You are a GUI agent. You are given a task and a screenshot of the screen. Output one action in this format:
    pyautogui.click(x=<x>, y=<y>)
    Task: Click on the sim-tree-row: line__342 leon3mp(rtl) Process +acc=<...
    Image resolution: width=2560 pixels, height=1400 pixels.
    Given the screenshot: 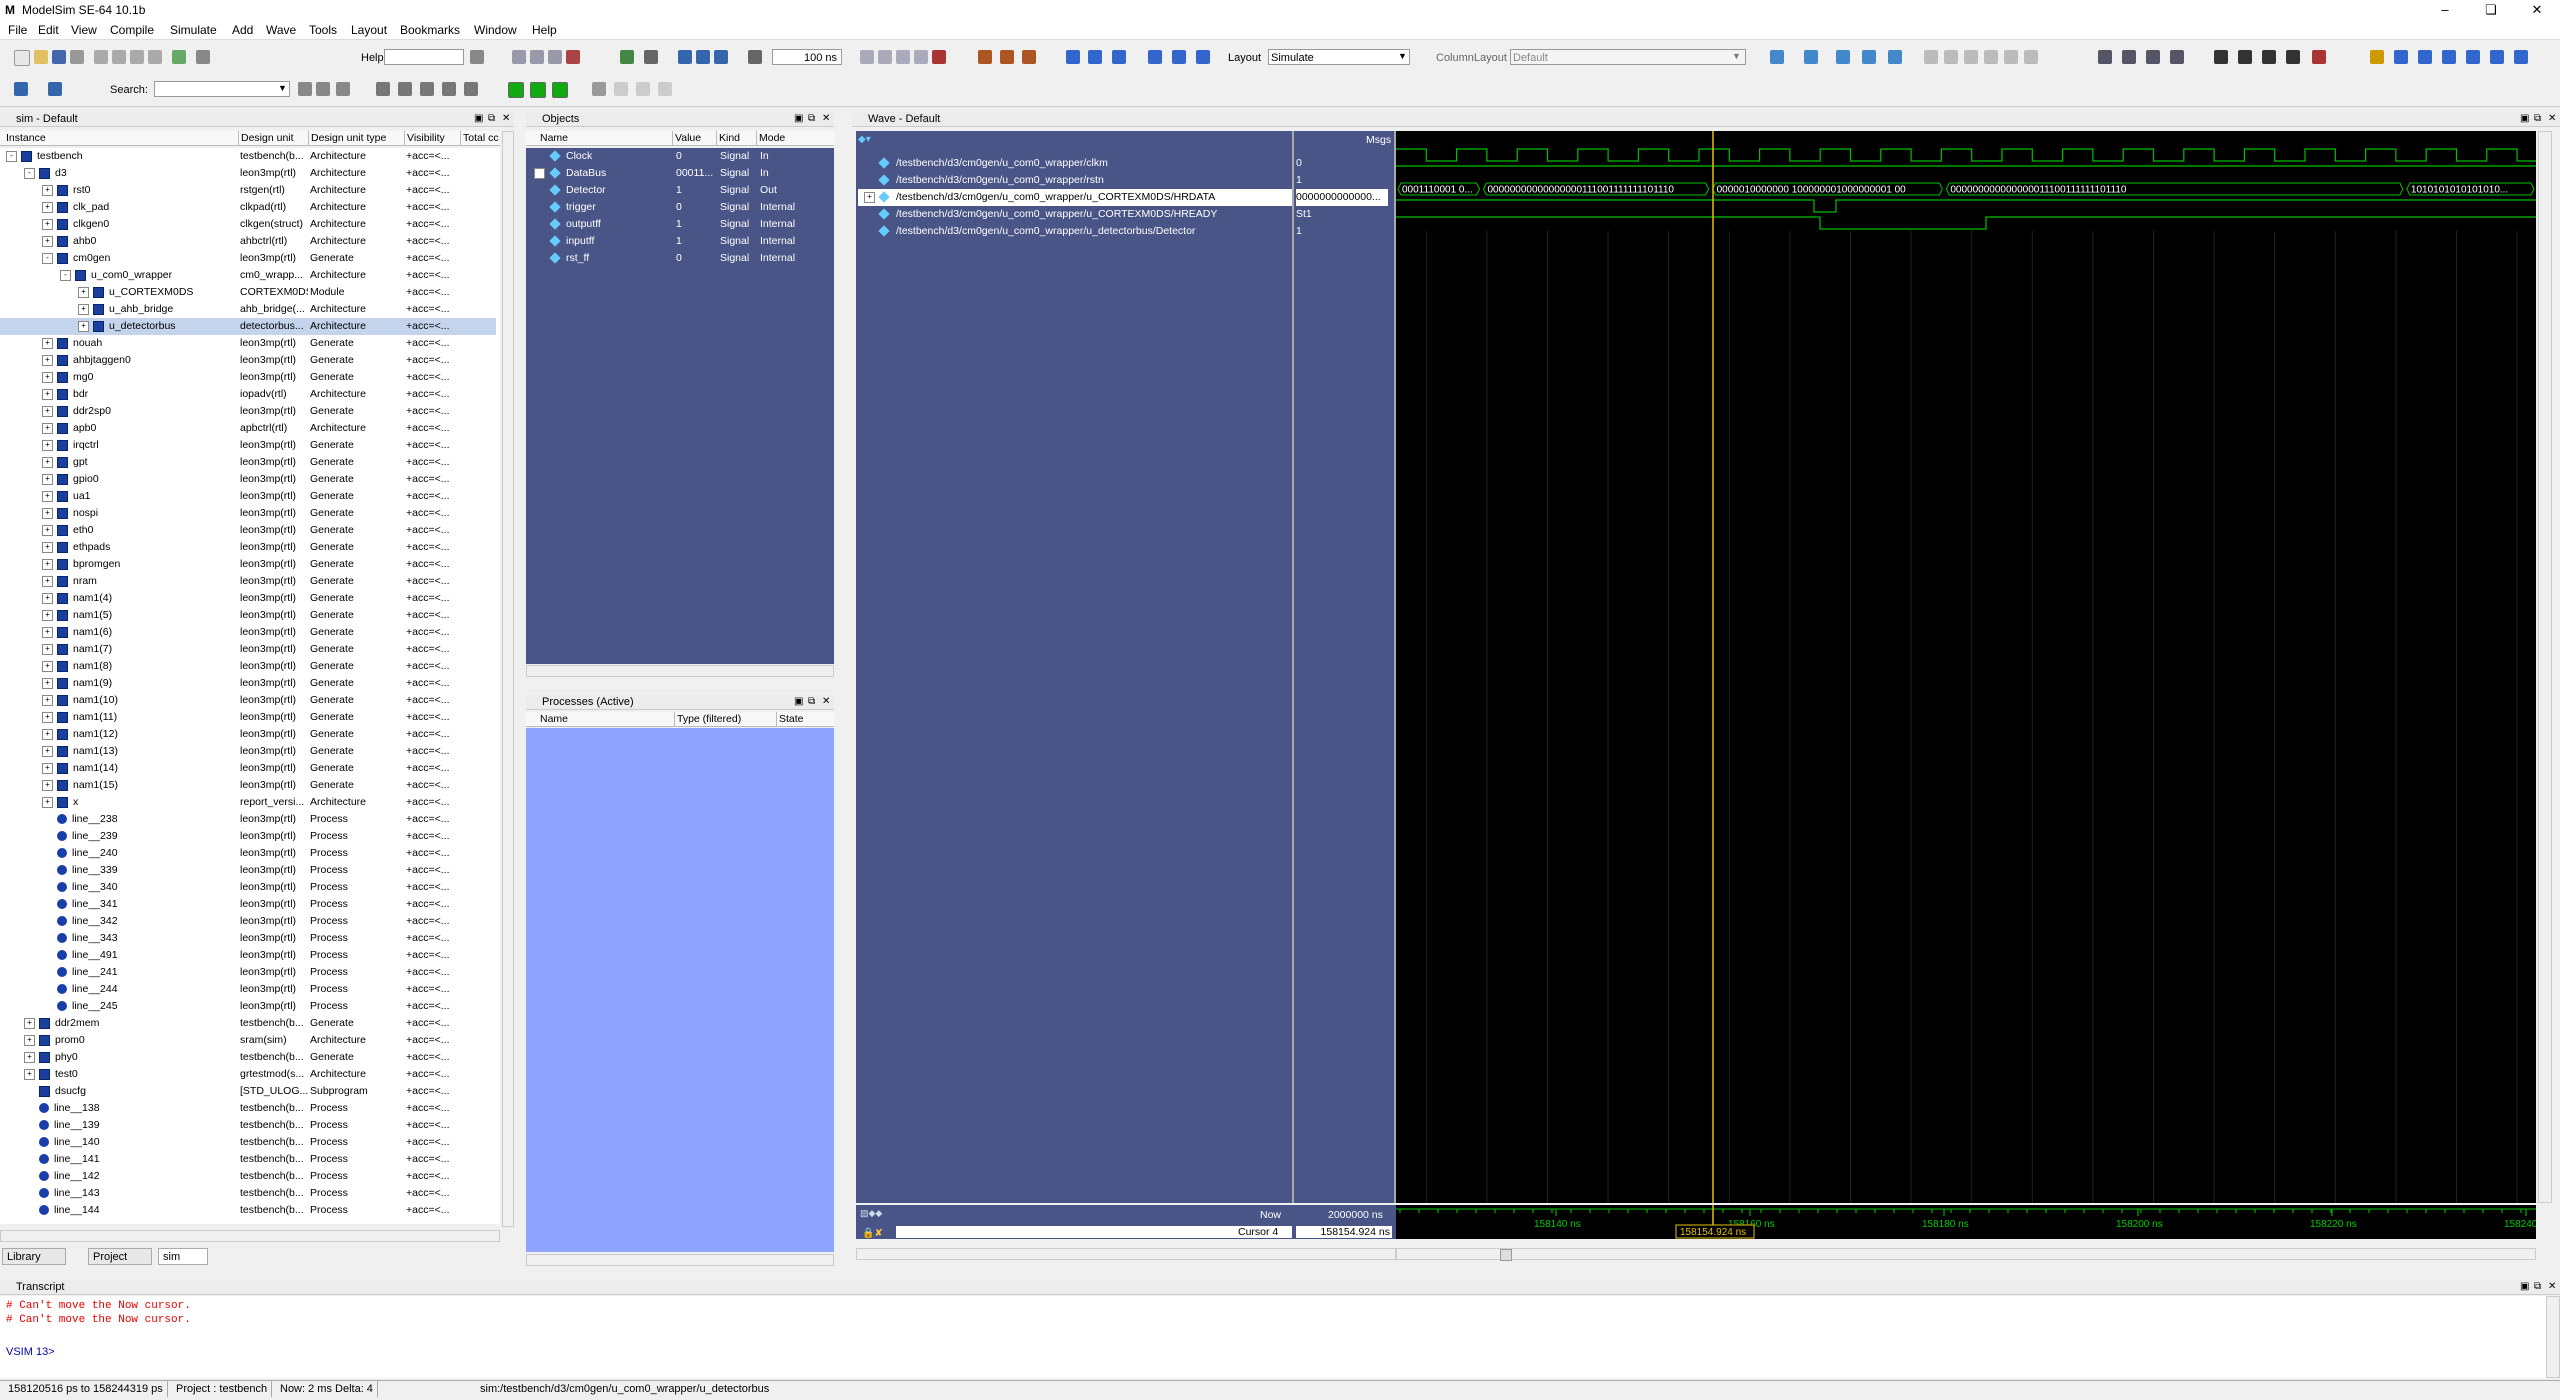 What is the action you would take?
    pyautogui.click(x=248, y=921)
    